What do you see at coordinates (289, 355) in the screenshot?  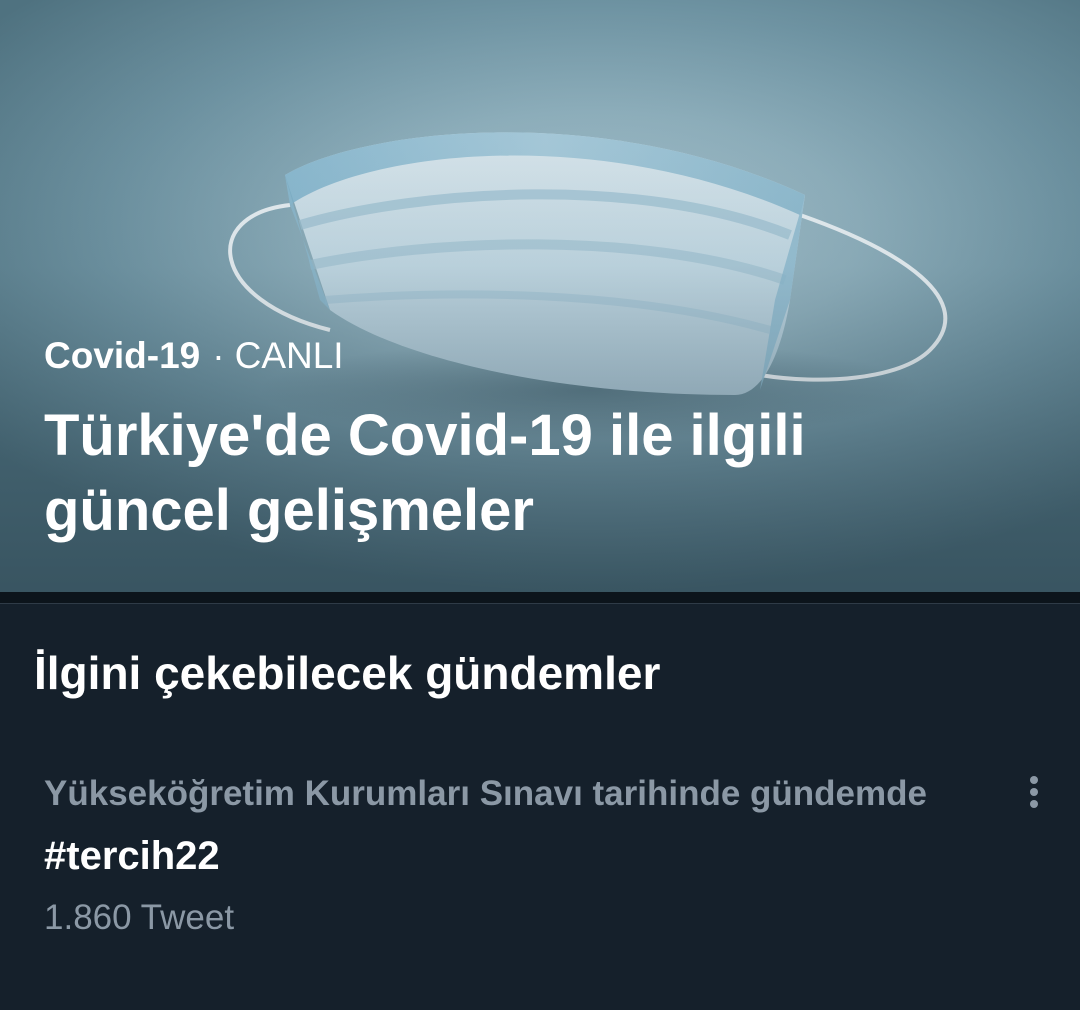 I see `live-status-label: CANLI` at bounding box center [289, 355].